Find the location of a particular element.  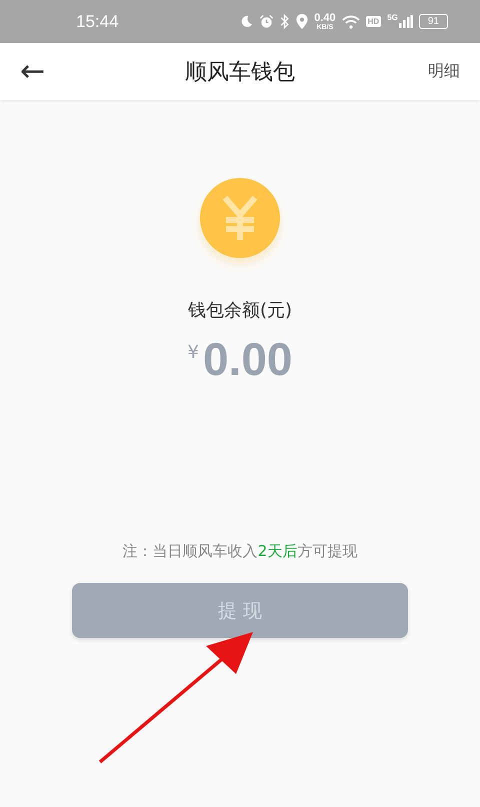

wifi-icon is located at coordinates (351, 21).